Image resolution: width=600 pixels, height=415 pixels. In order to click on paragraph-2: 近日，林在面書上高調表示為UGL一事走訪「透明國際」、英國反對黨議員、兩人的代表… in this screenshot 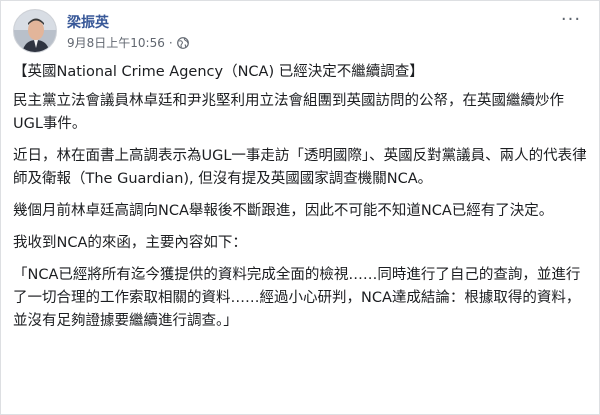, I will do `click(300, 167)`.